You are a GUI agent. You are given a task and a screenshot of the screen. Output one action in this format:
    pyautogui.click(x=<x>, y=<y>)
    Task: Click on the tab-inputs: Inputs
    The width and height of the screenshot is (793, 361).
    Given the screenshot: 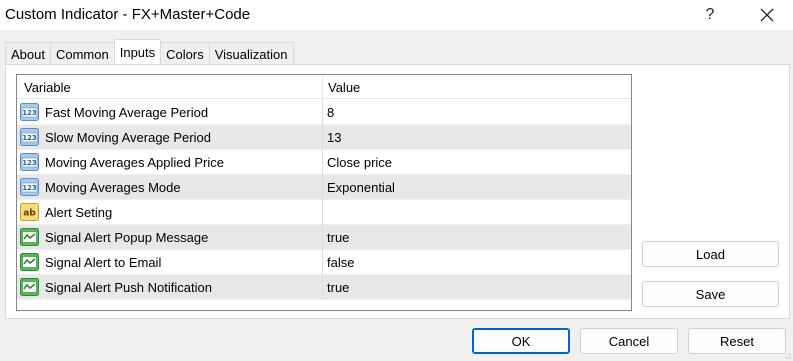 What is the action you would take?
    pyautogui.click(x=137, y=51)
    